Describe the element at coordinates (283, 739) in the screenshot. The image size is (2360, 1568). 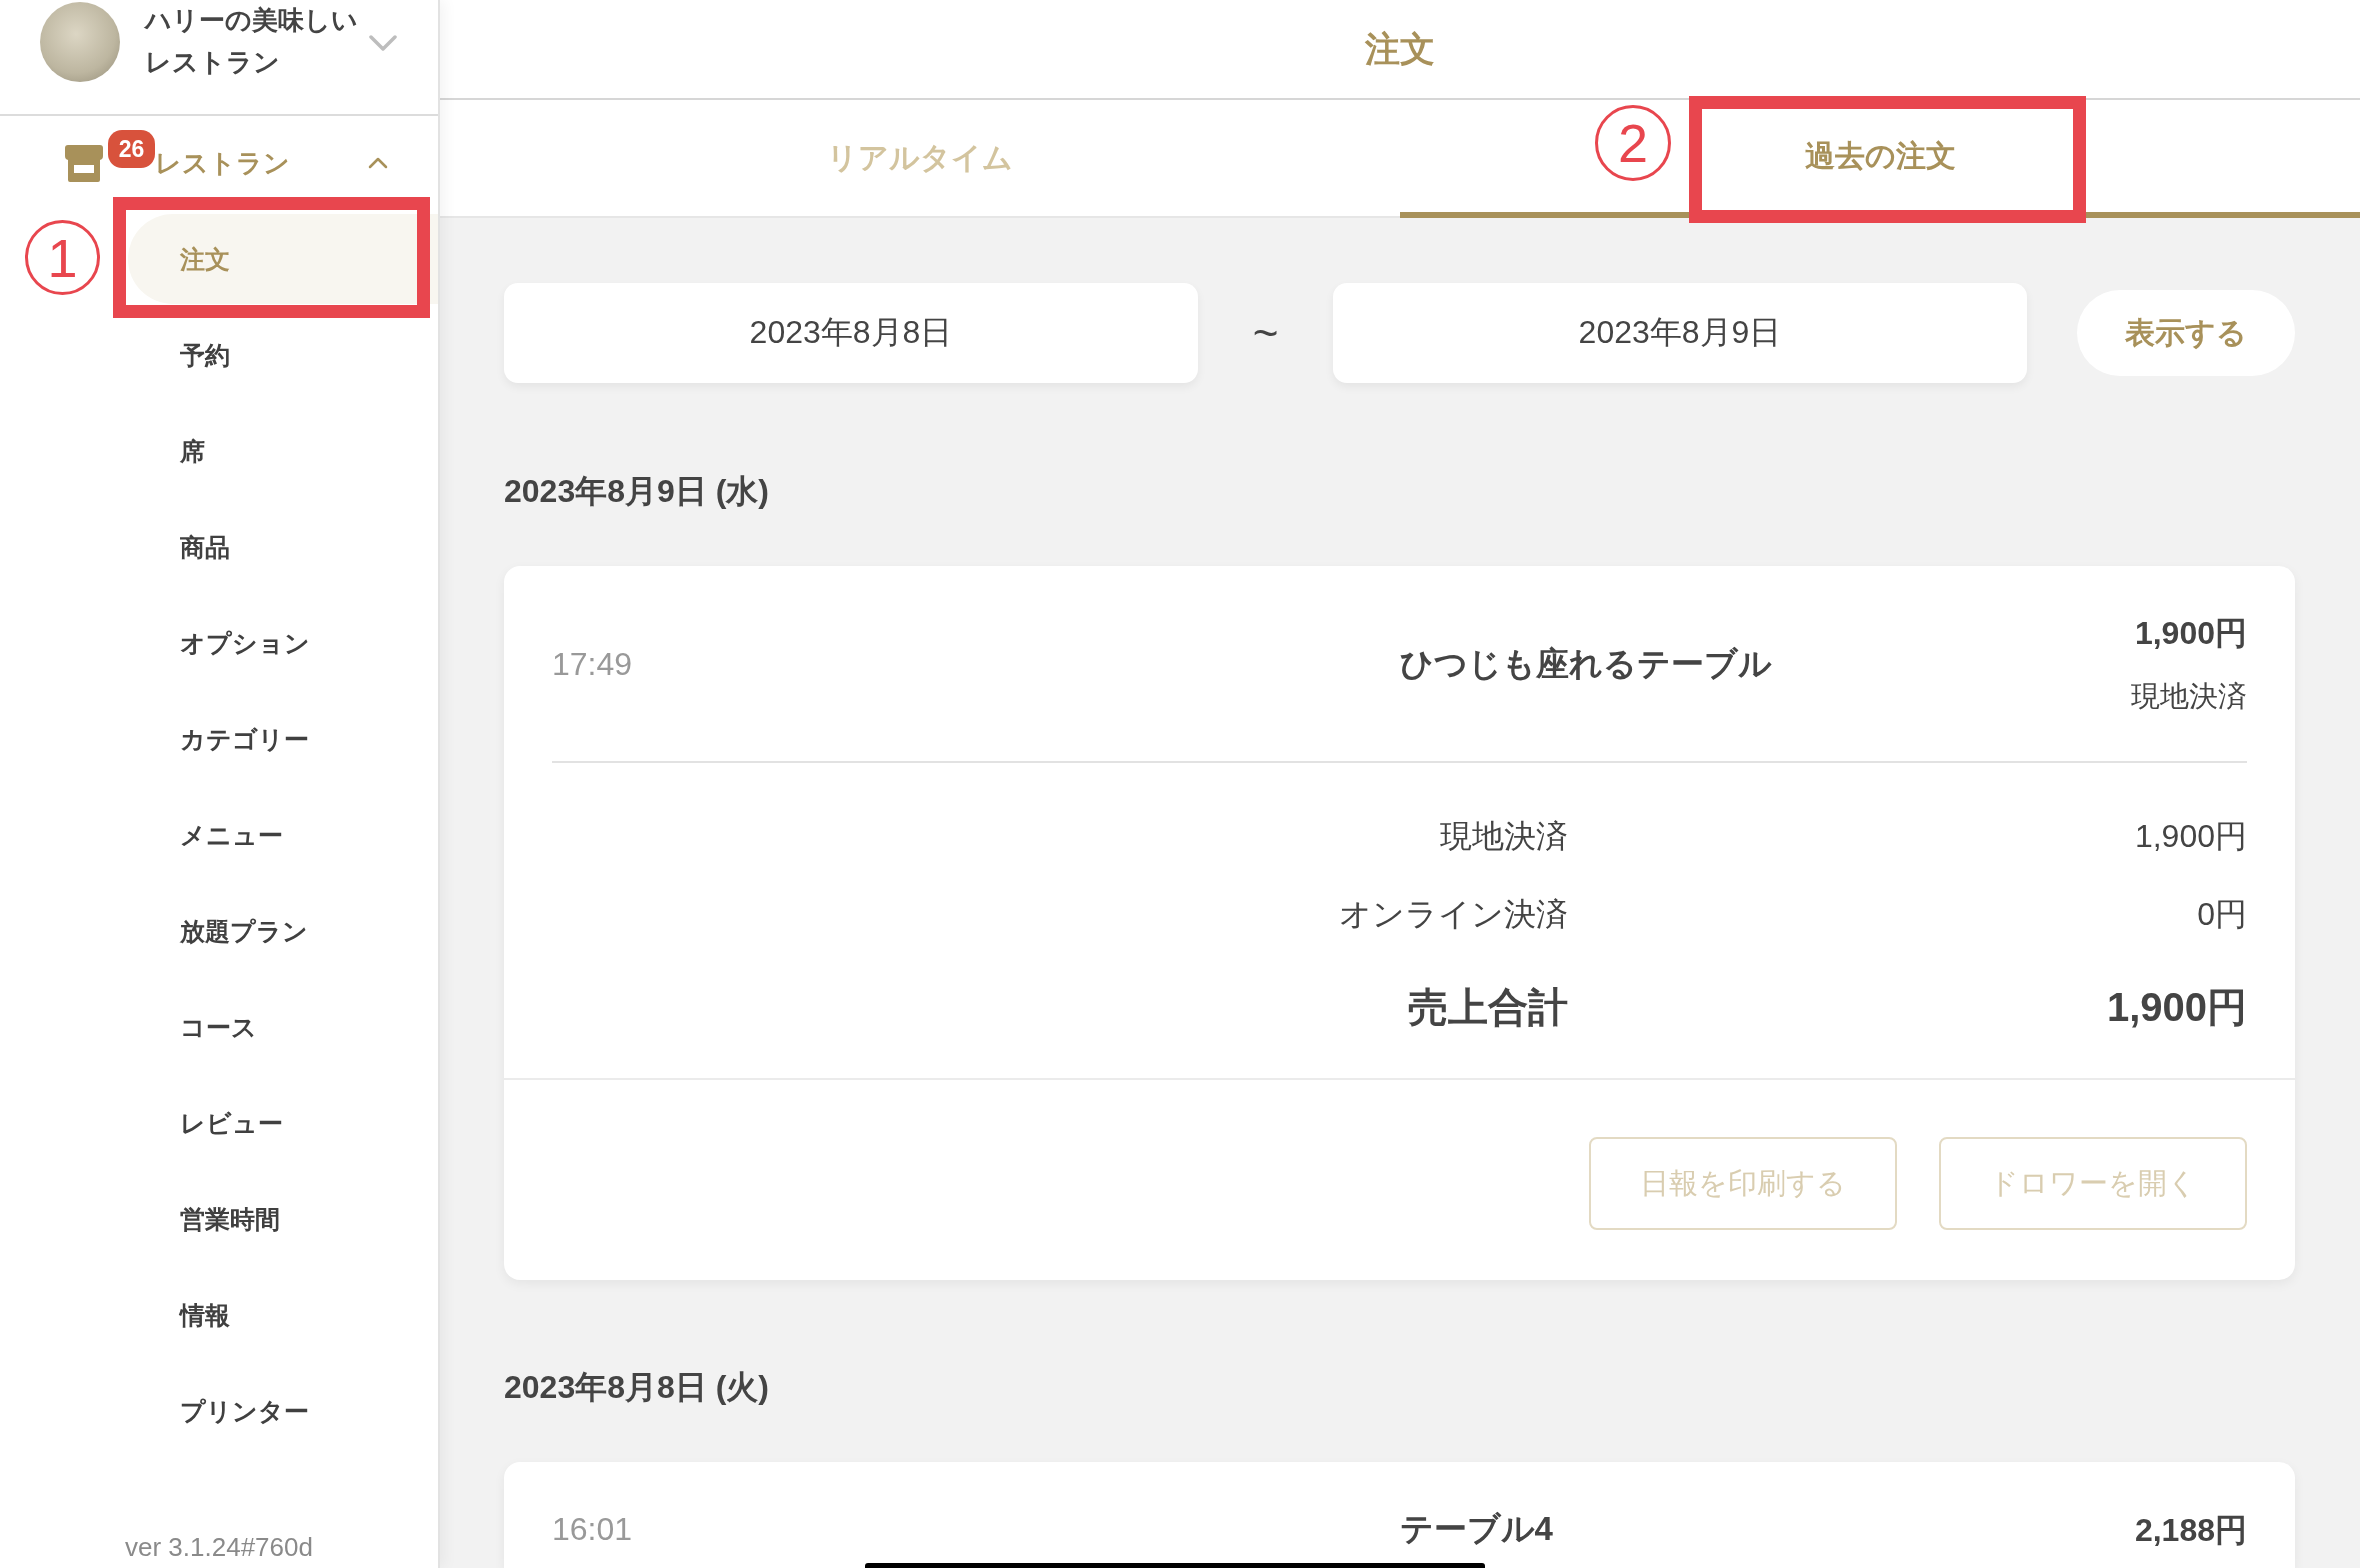
I see `sidebar-item: カテゴリー` at that location.